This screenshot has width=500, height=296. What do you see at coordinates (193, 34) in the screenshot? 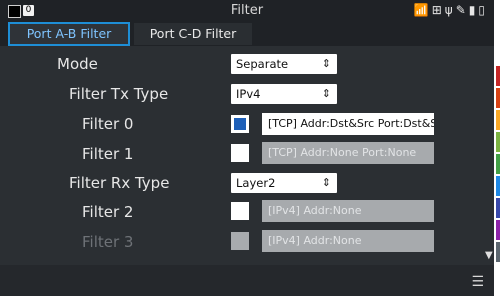
I see `tab-port-c-d: Port C-D Filter` at bounding box center [193, 34].